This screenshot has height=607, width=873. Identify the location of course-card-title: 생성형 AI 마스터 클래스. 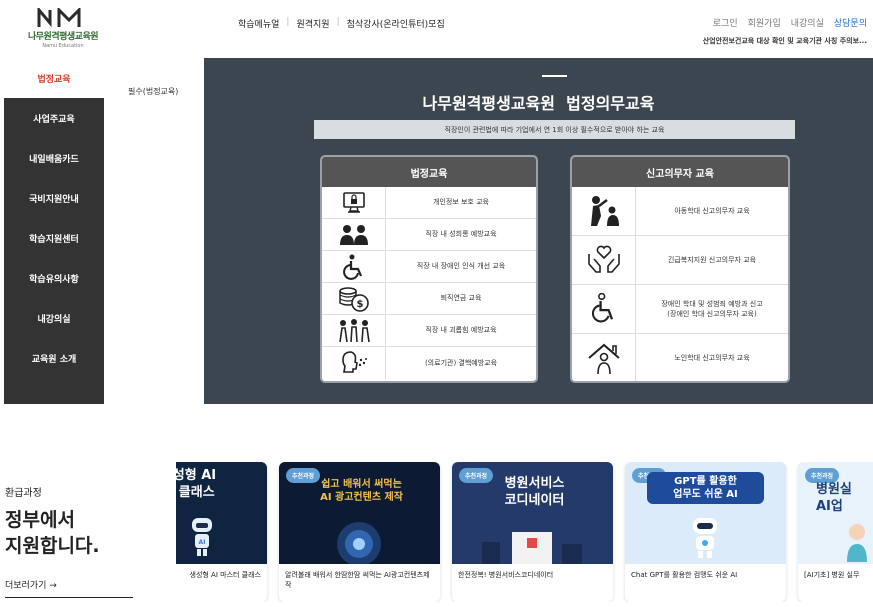
(225, 575).